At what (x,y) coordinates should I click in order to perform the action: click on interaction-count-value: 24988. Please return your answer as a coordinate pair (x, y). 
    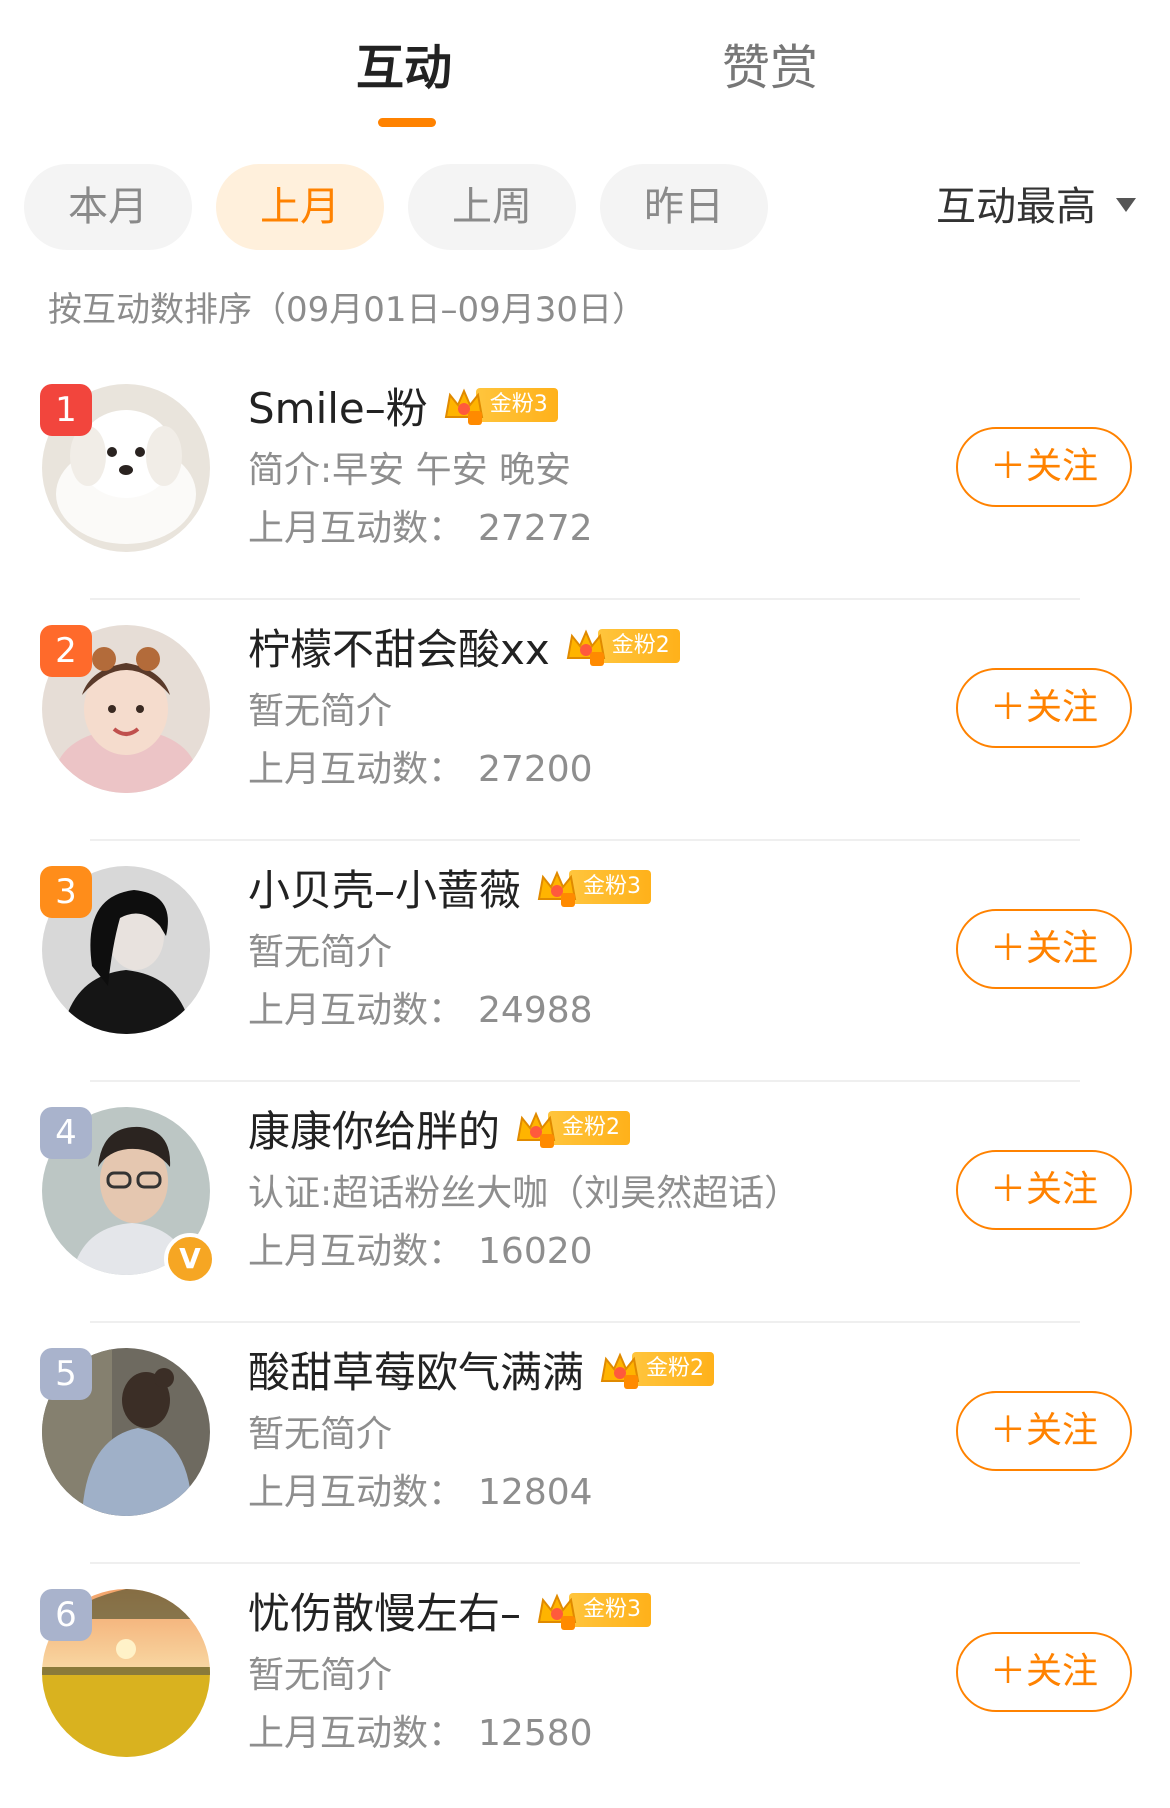
    Looking at the image, I should click on (535, 1010).